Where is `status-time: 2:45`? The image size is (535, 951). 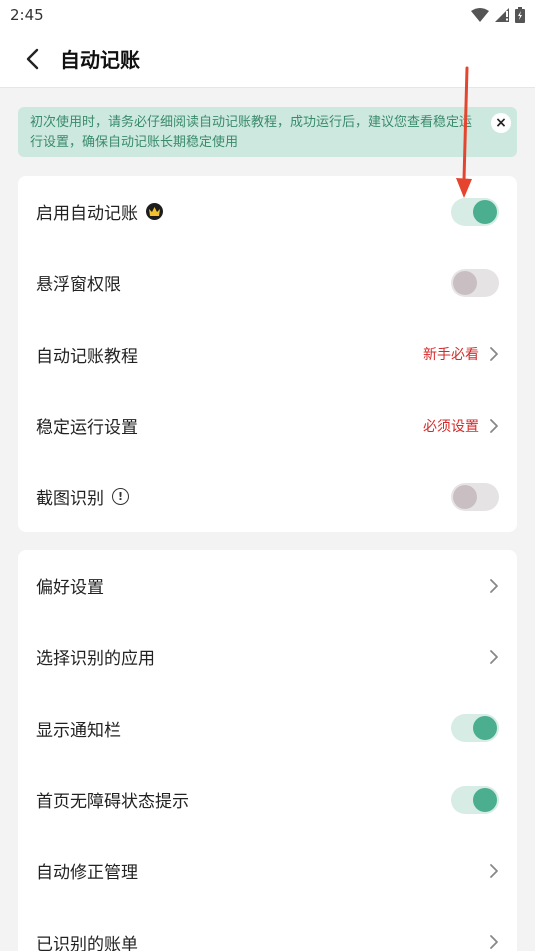 status-time: 2:45 is located at coordinates (27, 15).